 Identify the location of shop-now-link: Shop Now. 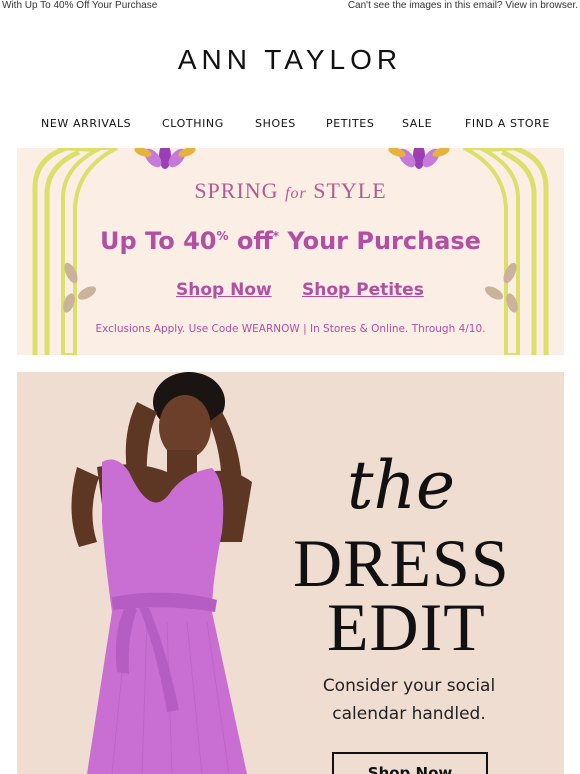
(224, 290).